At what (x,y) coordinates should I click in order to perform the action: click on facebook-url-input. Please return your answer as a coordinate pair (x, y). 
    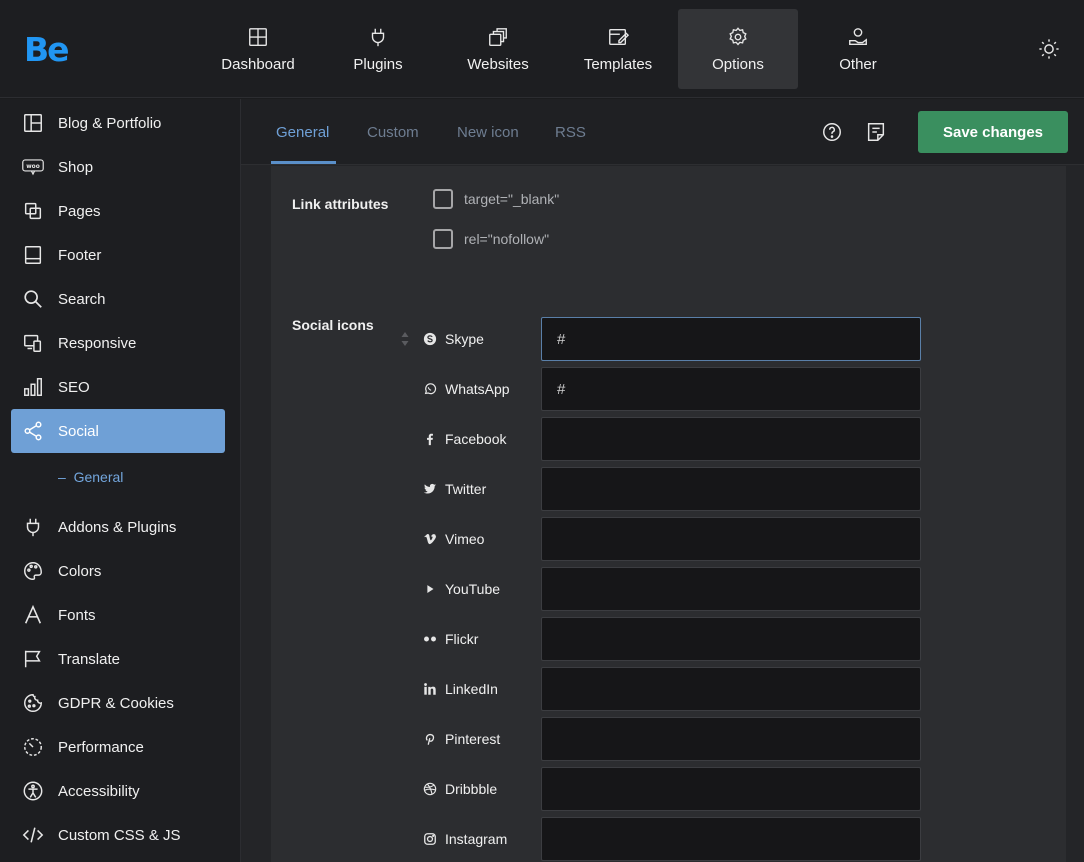
    Looking at the image, I should click on (731, 439).